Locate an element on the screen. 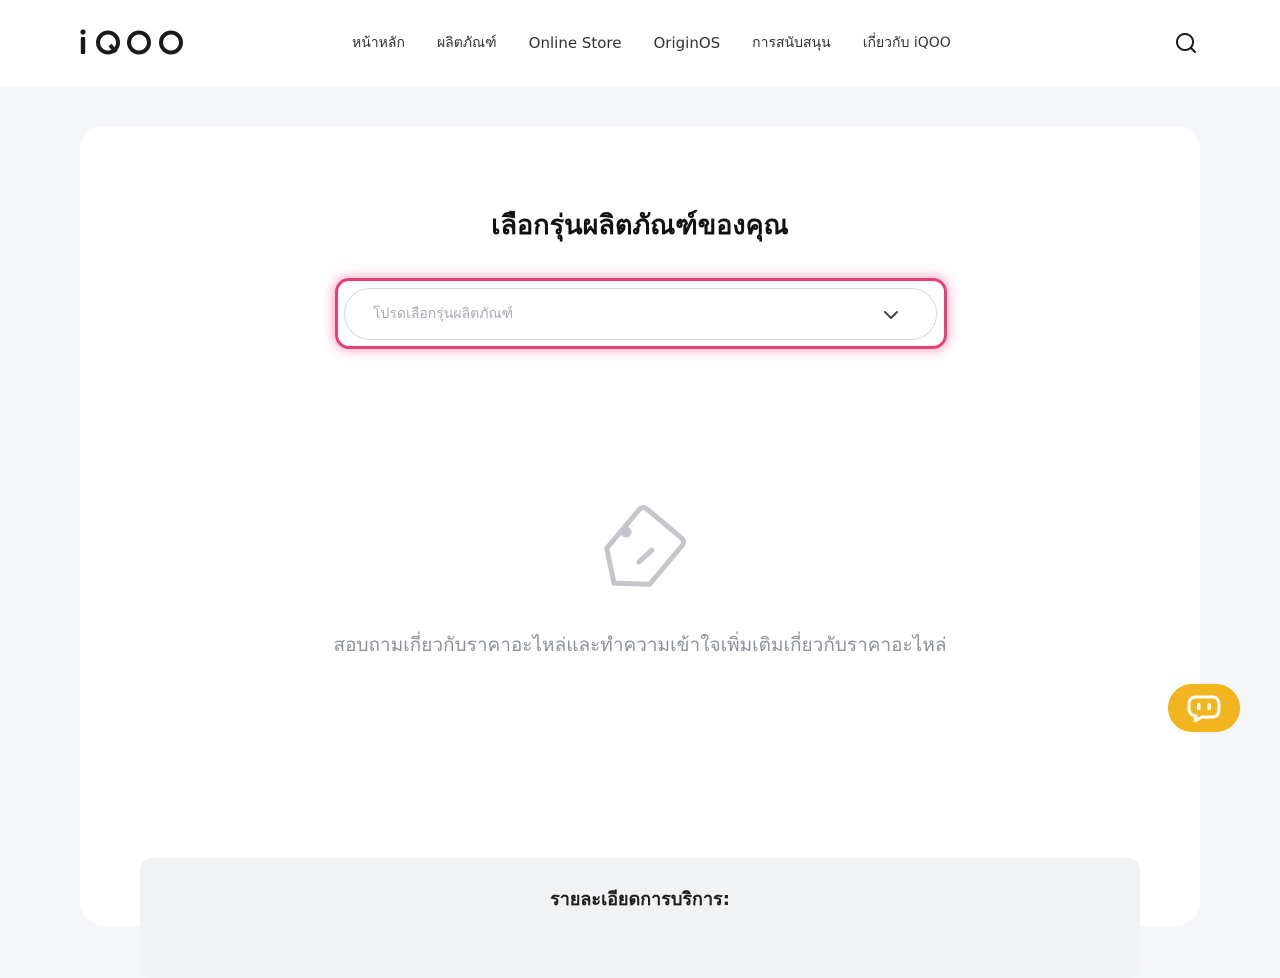 The height and width of the screenshot is (978, 1280). service-details-title: รายละเอียดการบริการ: is located at coordinates (640, 899).